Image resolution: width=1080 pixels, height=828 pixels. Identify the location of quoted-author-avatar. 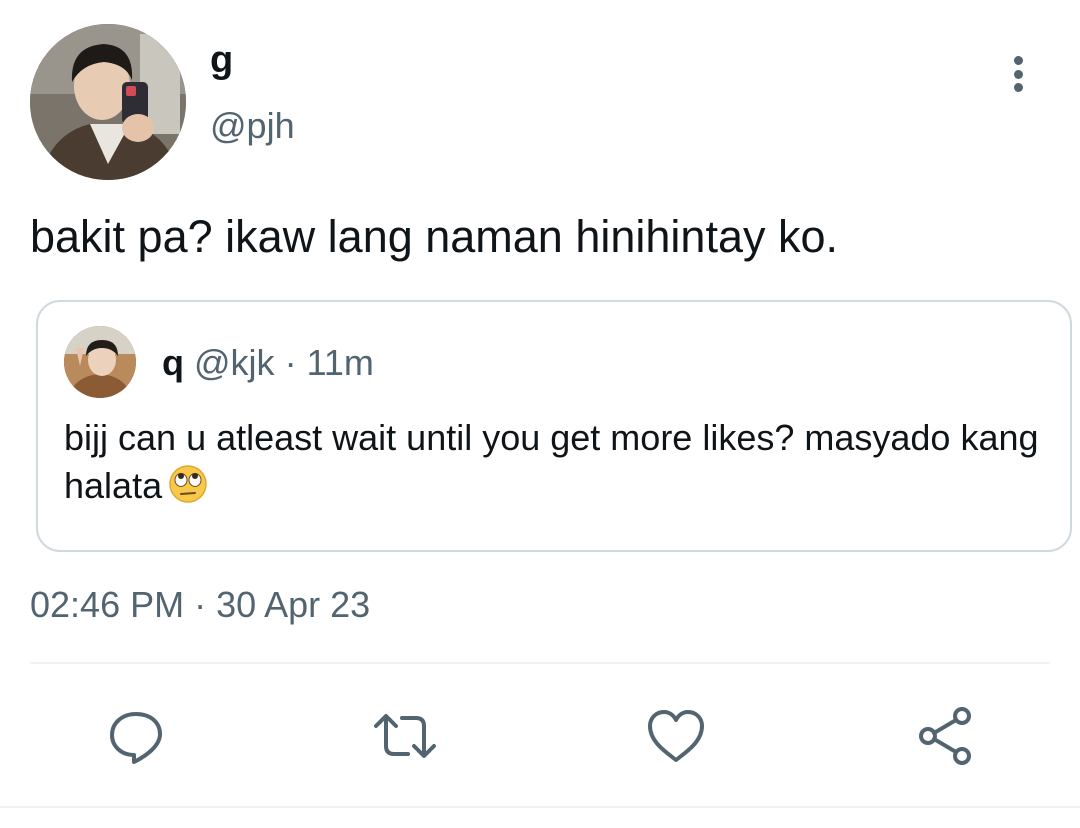
(100, 362).